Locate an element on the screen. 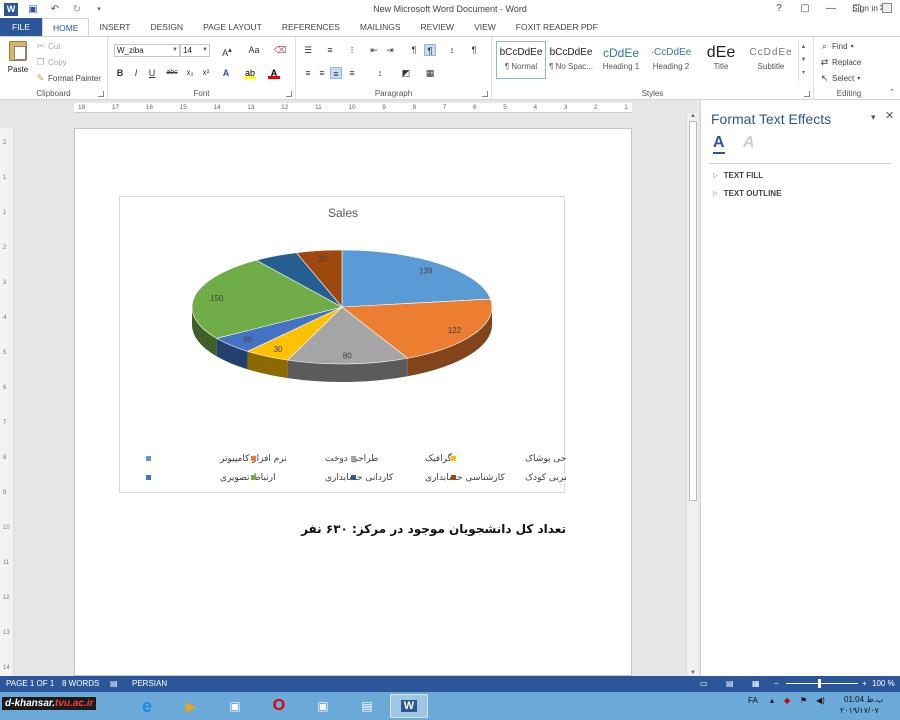 The image size is (900, 720). font-size-select: 14 ▼ is located at coordinates (195, 50).